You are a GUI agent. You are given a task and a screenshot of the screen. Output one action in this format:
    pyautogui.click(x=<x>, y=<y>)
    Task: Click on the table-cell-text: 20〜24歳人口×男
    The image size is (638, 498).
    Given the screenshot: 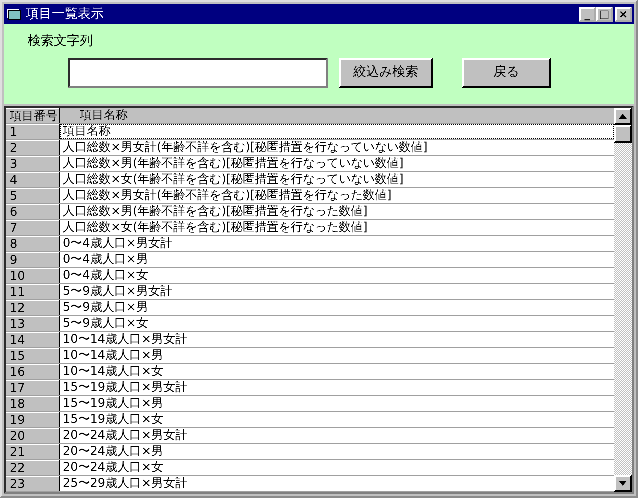 What is the action you would take?
    pyautogui.click(x=113, y=451)
    